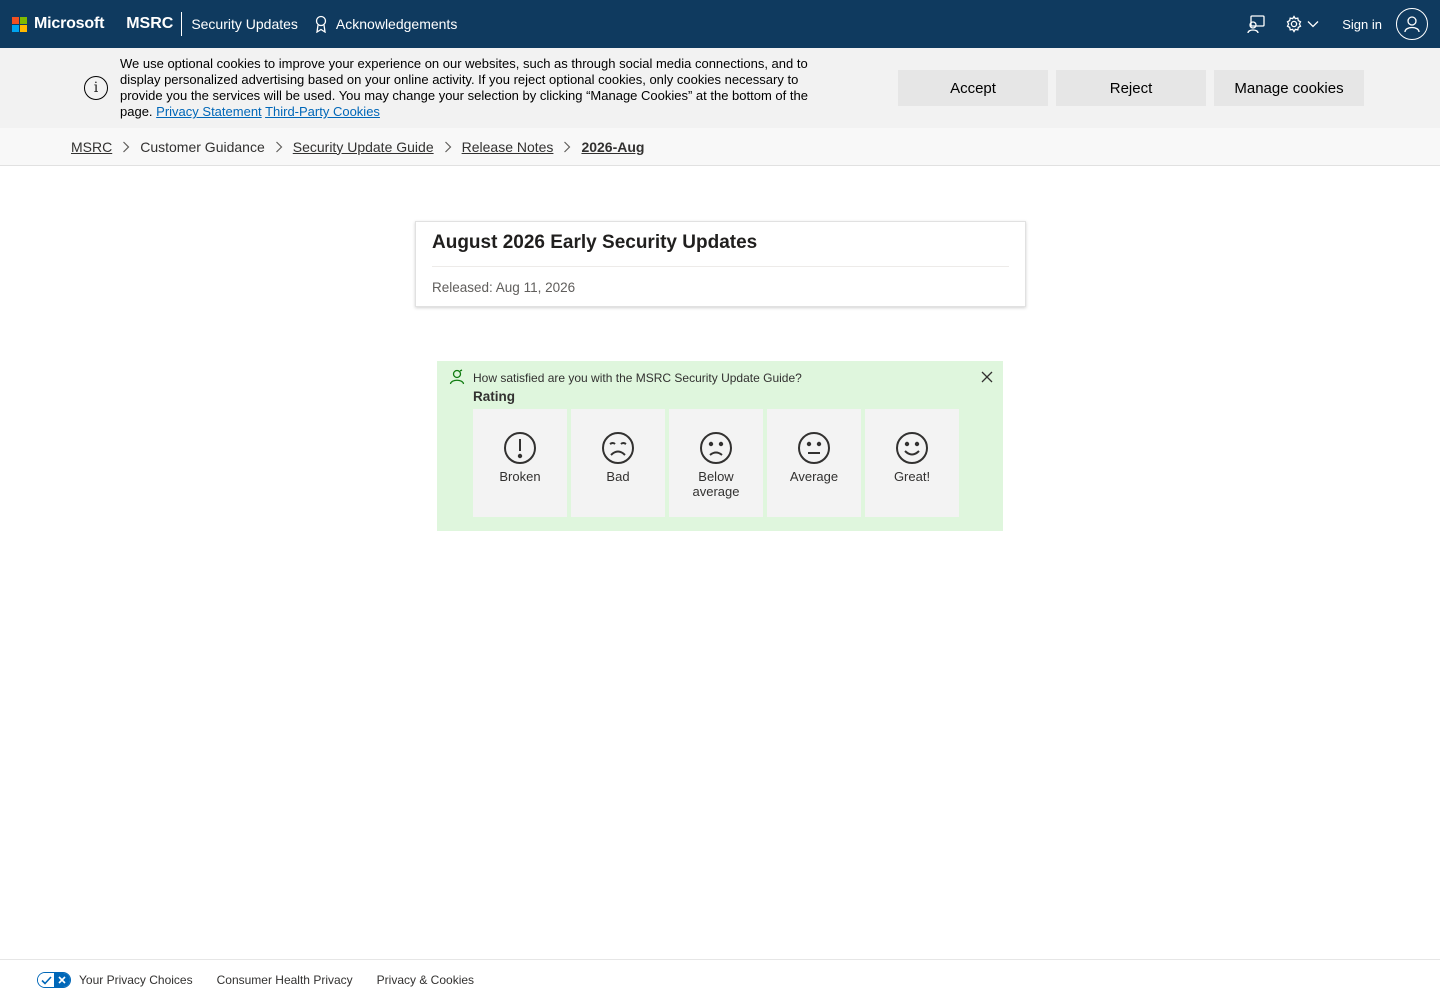  Describe the element at coordinates (973, 88) in the screenshot. I see `accept-button: Accept` at that location.